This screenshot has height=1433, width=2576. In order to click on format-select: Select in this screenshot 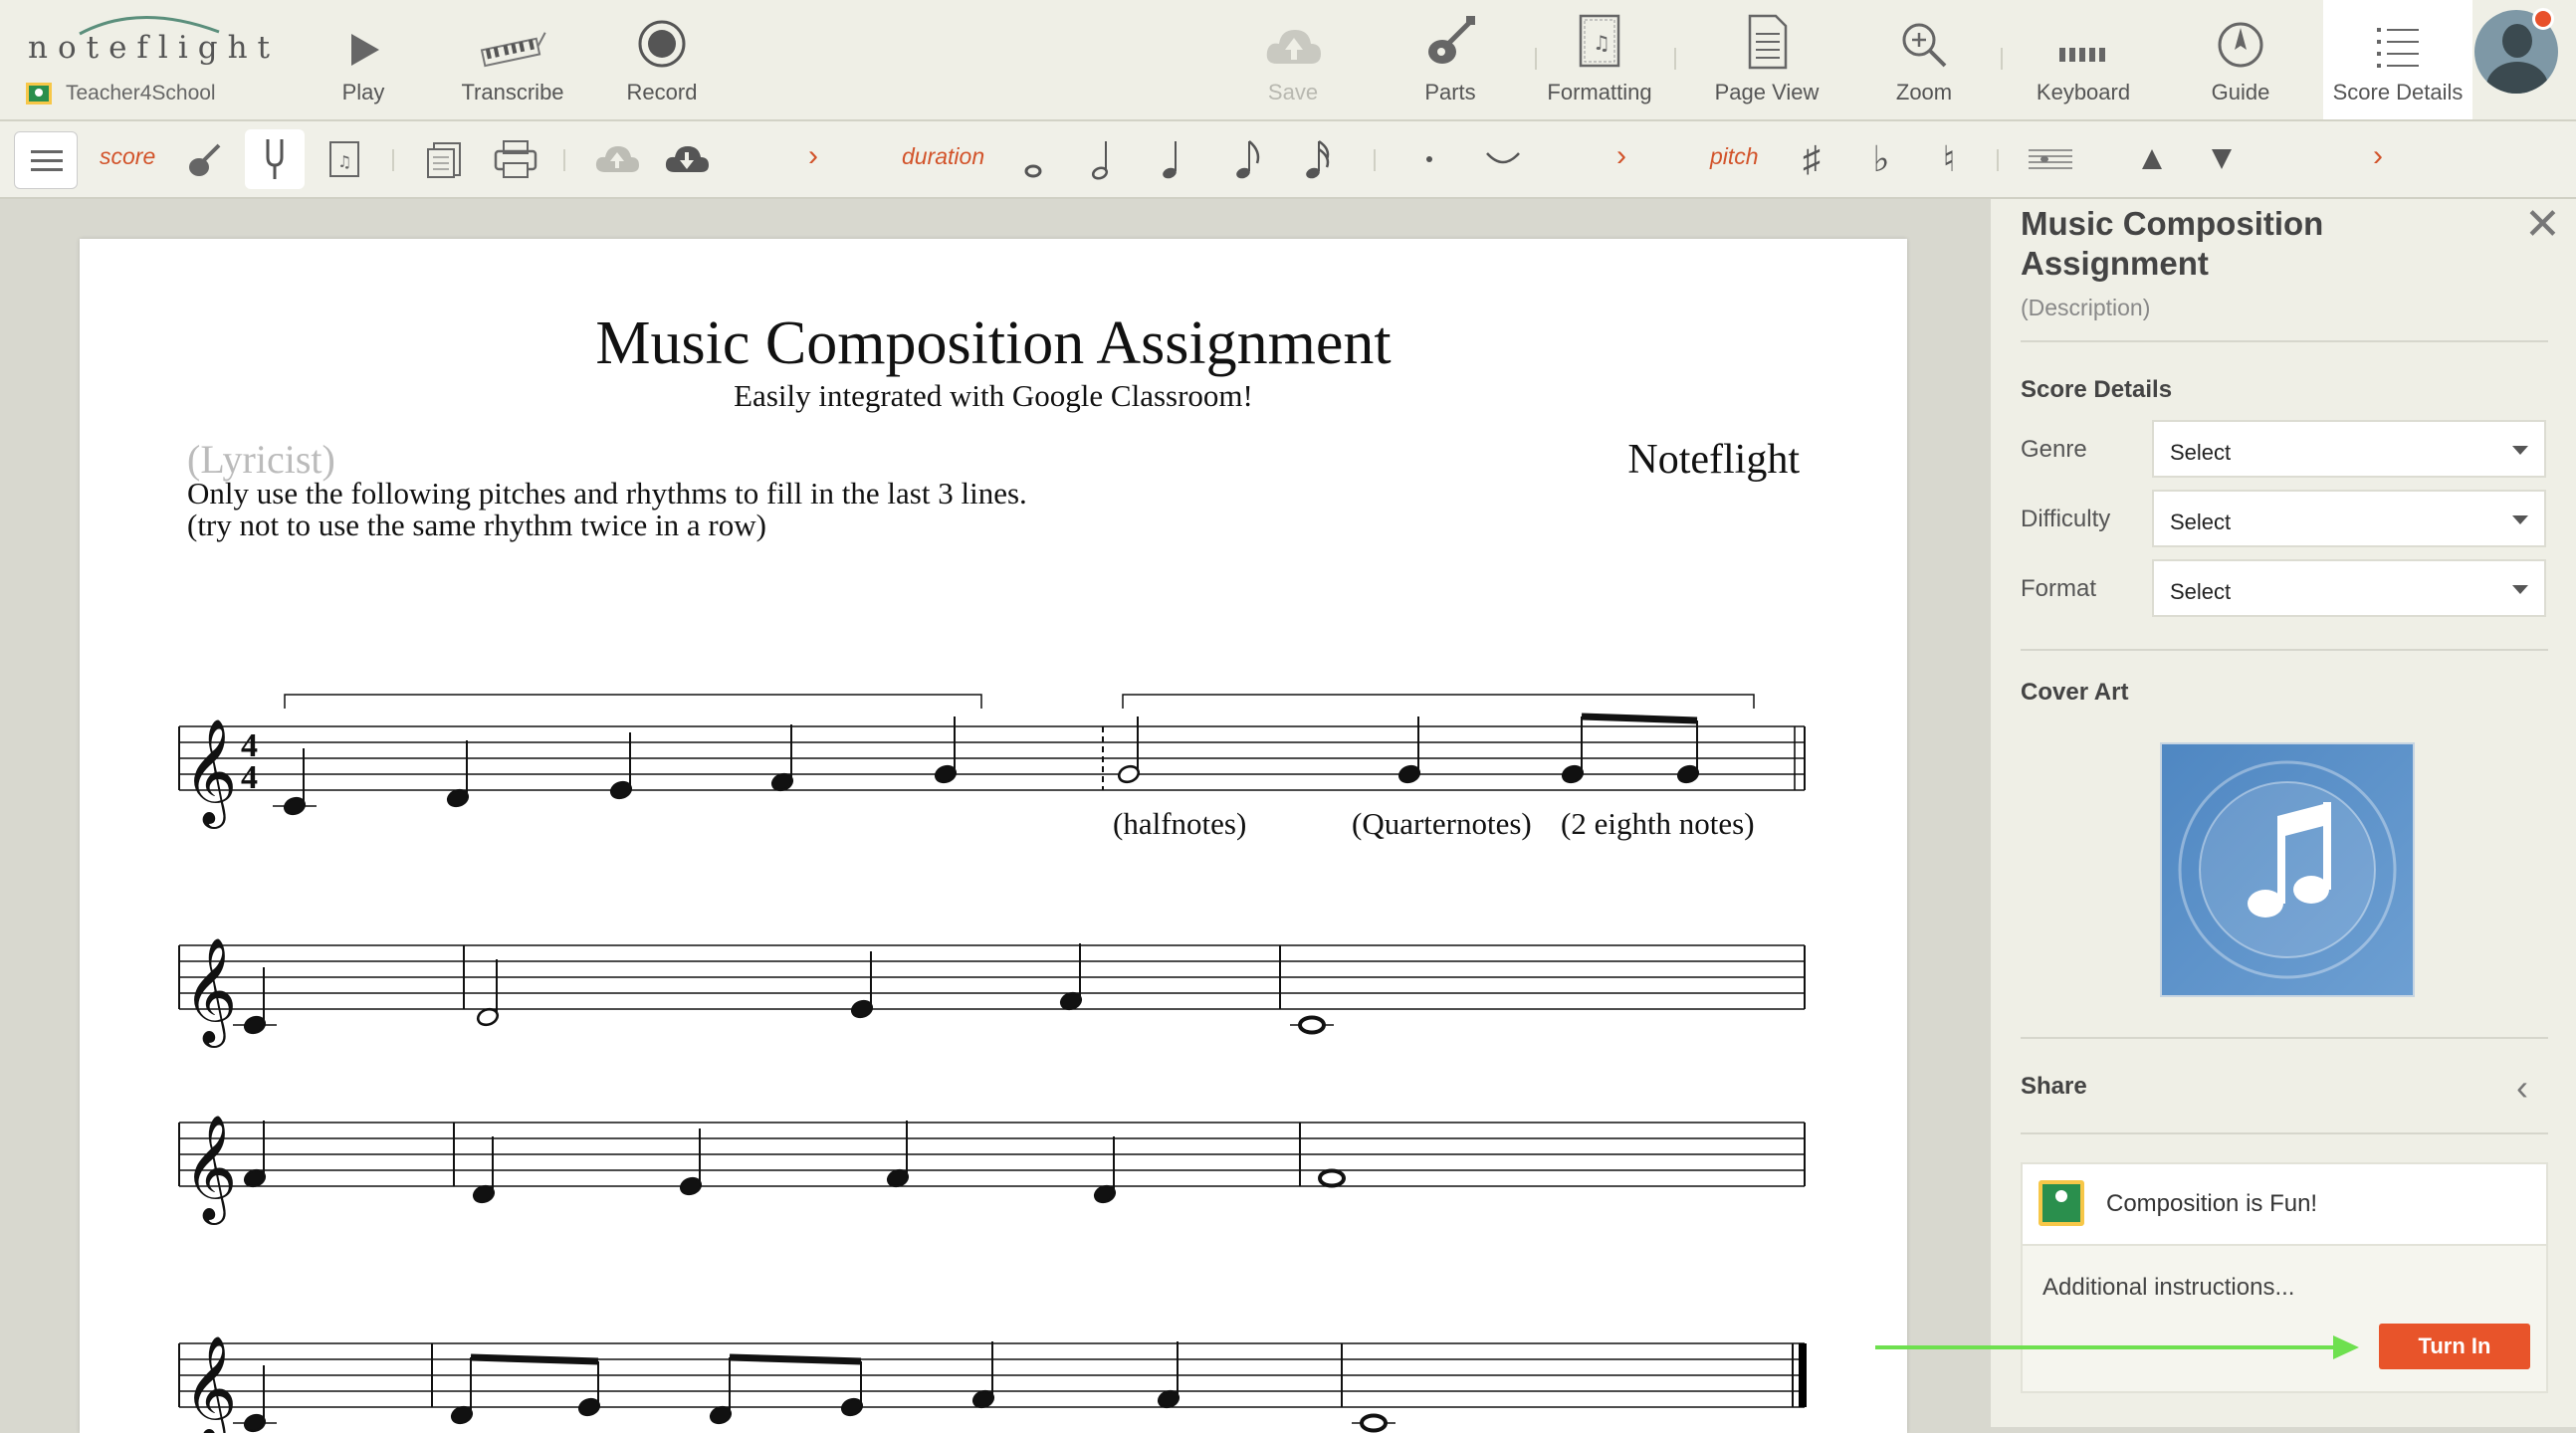, I will do `click(2349, 588)`.